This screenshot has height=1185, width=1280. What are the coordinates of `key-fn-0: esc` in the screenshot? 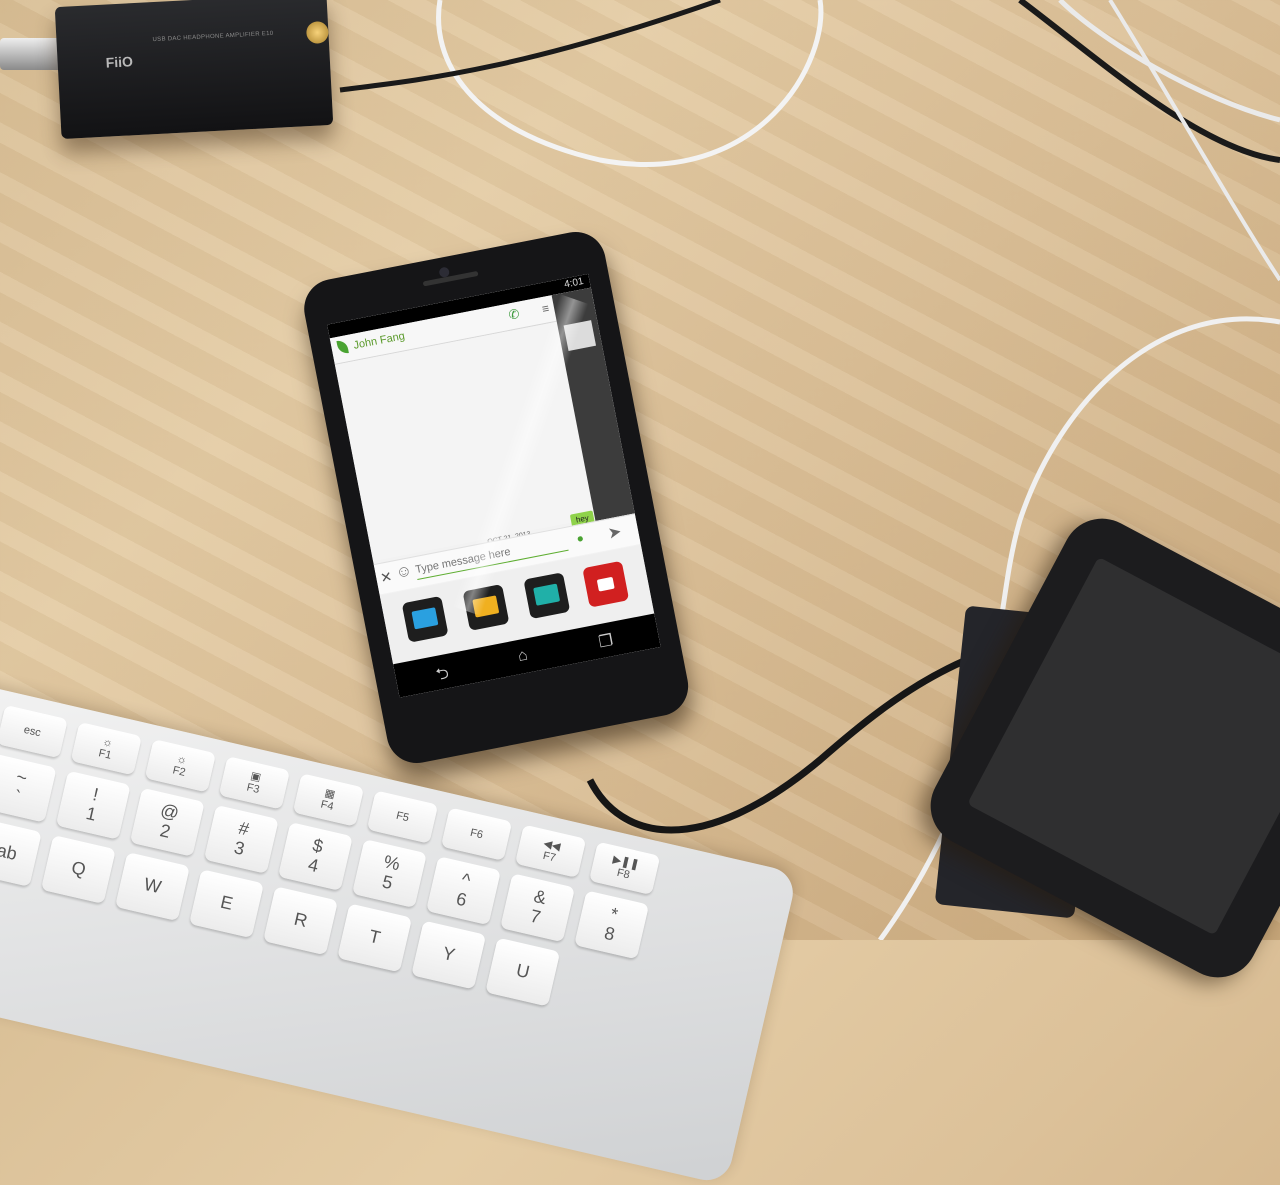 It's located at (34, 731).